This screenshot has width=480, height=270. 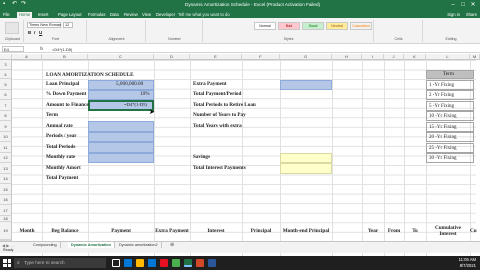 I want to click on style-calculation: Calculation, so click(x=361, y=26).